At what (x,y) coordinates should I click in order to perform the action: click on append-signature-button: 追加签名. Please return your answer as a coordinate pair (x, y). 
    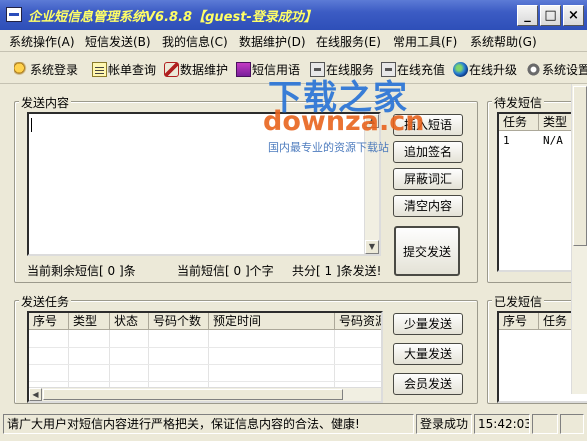
    Looking at the image, I should click on (428, 152).